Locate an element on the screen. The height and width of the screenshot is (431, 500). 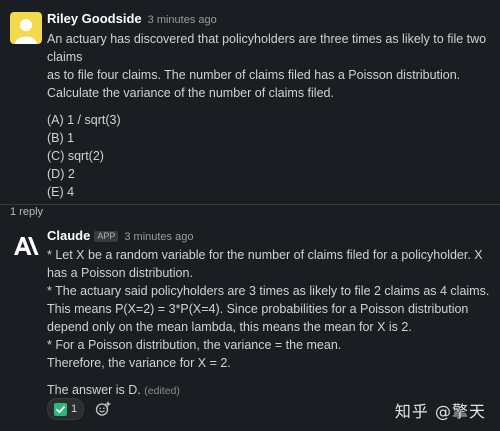
replies-count: 1 reply is located at coordinates (26, 212).